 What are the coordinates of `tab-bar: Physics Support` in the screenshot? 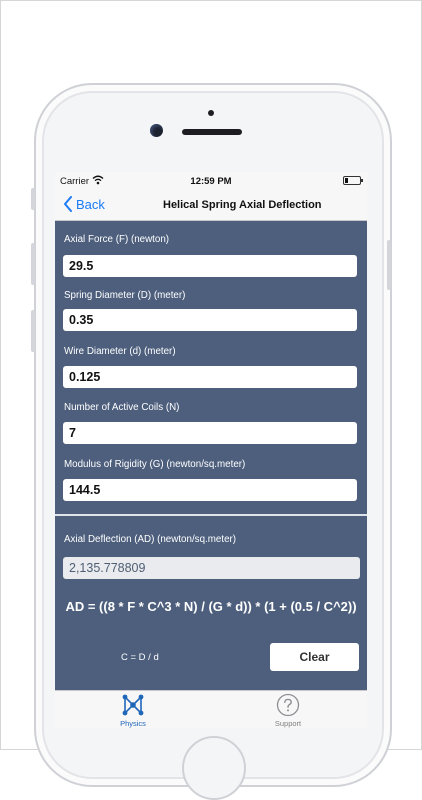 It's located at (211, 709).